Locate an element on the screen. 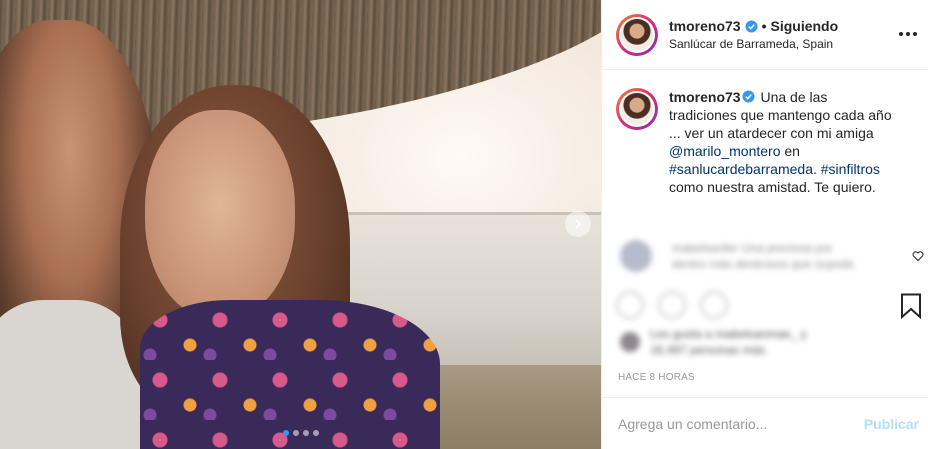 The image size is (928, 449). heart-icon is located at coordinates (918, 256).